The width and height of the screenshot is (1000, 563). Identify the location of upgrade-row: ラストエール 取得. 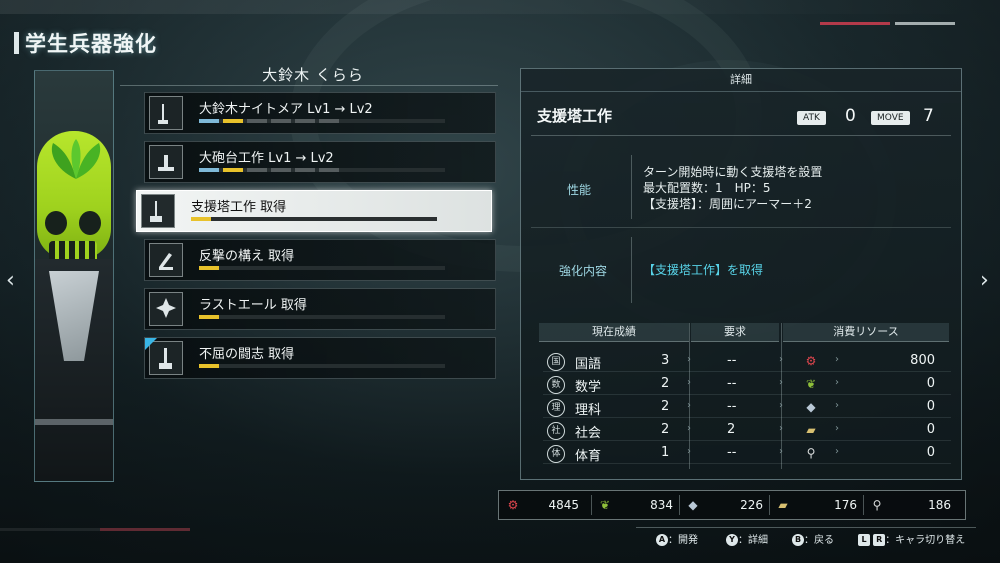
(320, 309).